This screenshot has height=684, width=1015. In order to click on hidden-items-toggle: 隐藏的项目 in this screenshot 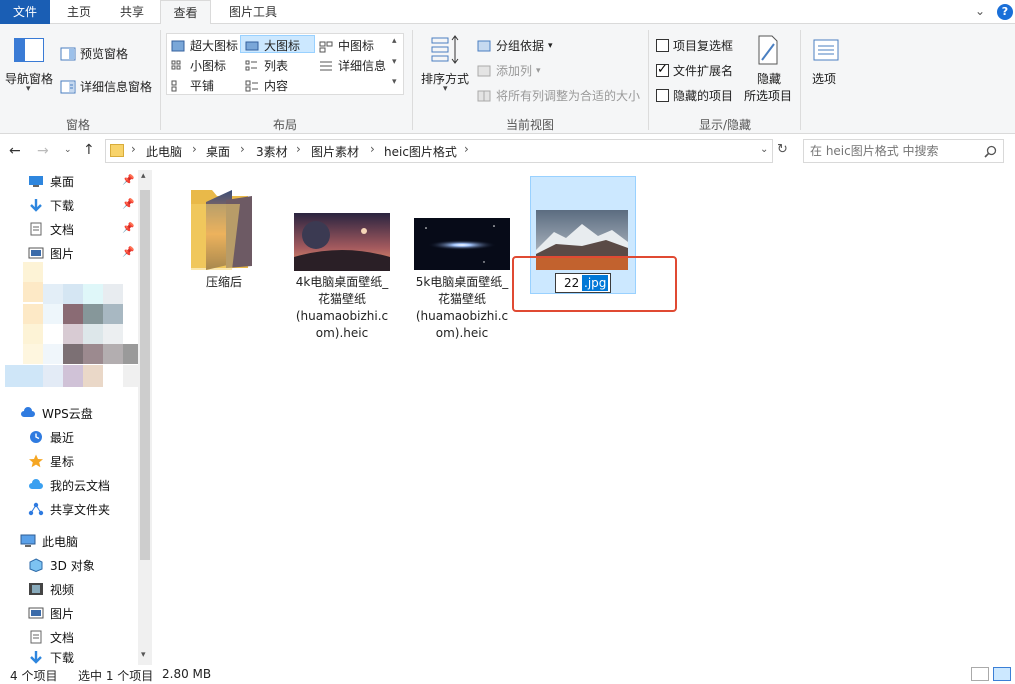, I will do `click(694, 95)`.